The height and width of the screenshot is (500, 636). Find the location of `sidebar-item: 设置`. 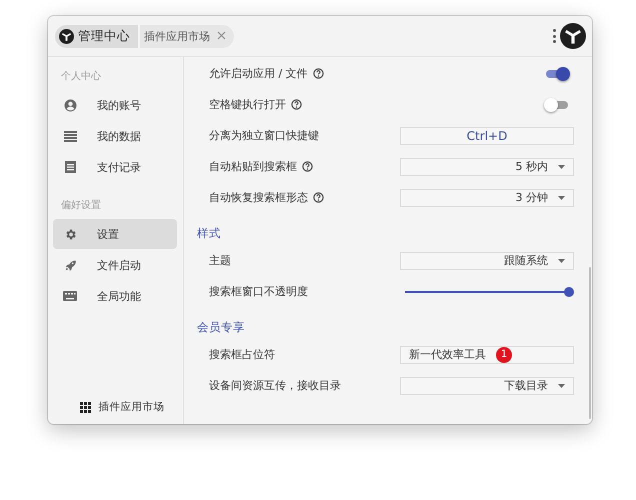

sidebar-item: 设置 is located at coordinates (115, 234).